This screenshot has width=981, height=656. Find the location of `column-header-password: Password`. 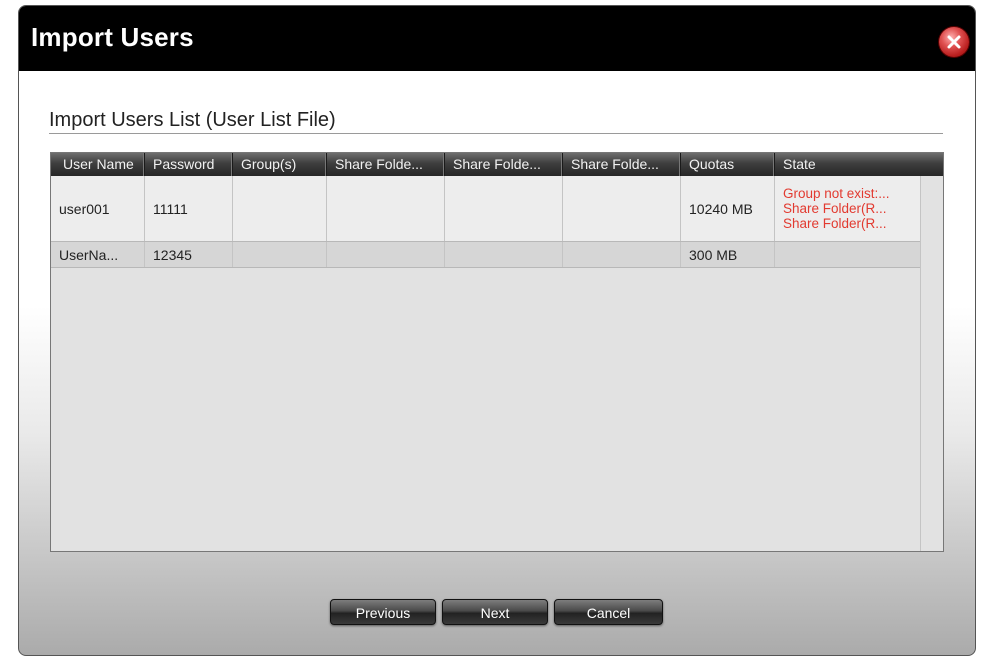

column-header-password: Password is located at coordinates (189, 164).